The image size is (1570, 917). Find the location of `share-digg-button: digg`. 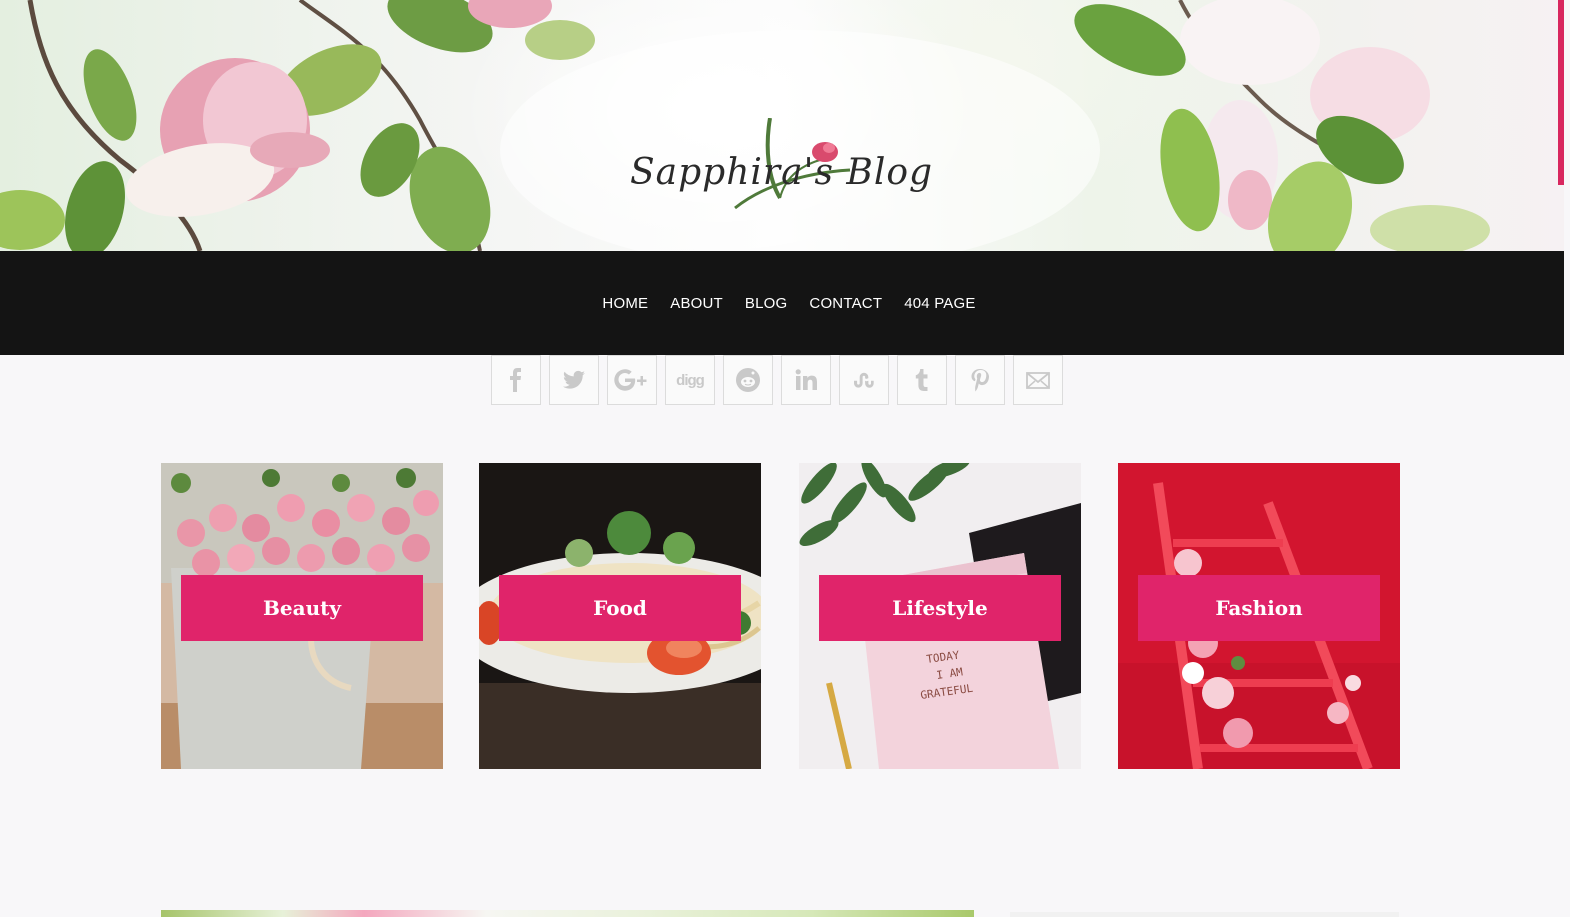

share-digg-button: digg is located at coordinates (690, 380).